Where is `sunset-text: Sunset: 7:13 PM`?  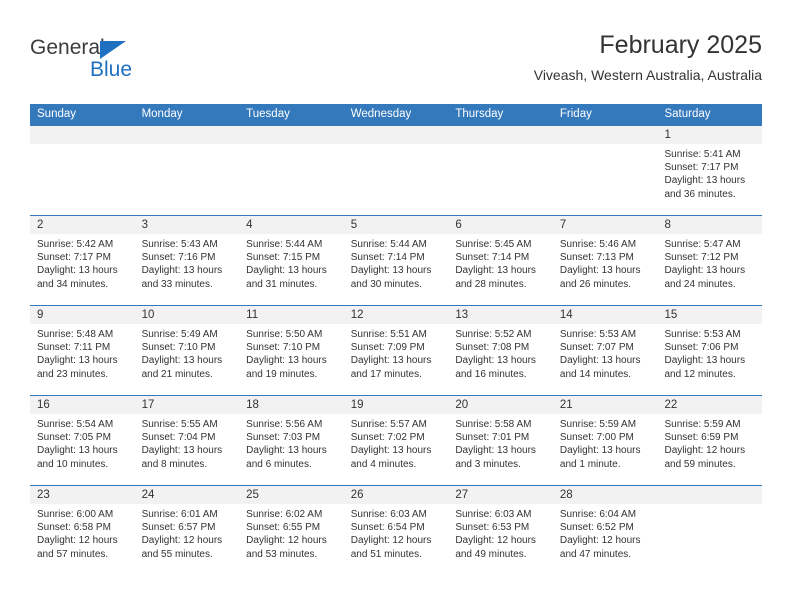 sunset-text: Sunset: 7:13 PM is located at coordinates (596, 258).